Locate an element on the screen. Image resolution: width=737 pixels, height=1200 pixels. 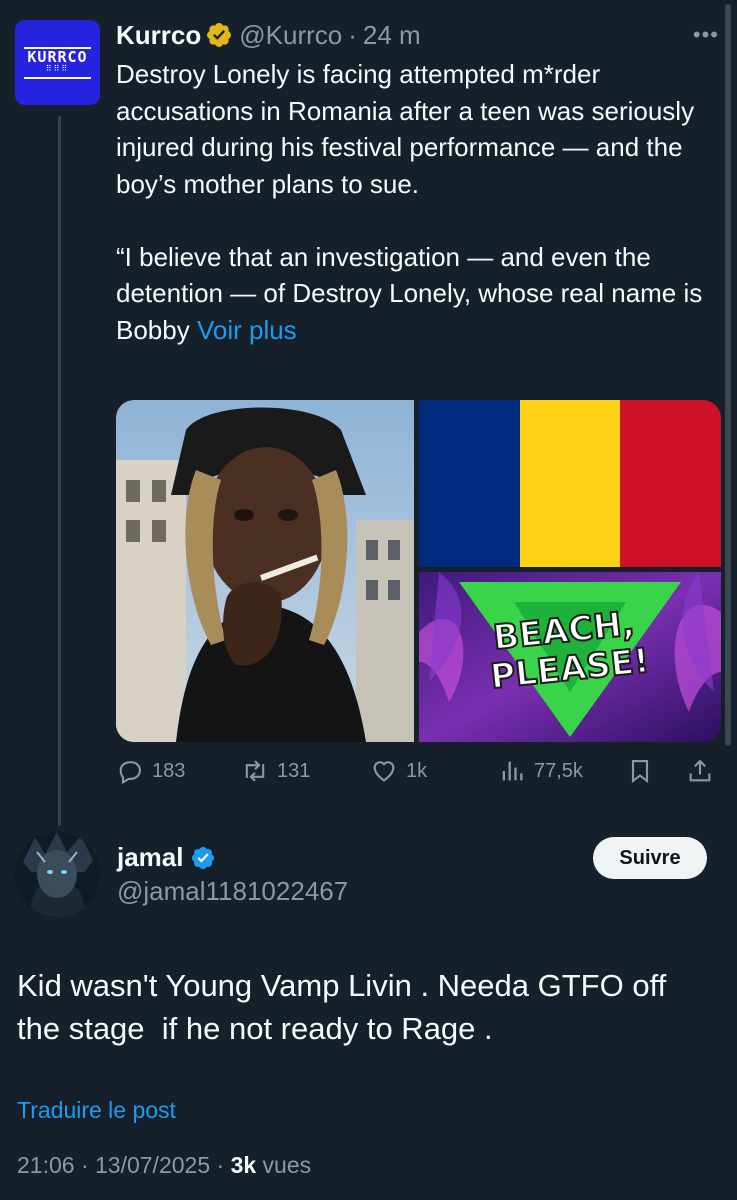
media-right-column: BEACH, PLEASE! is located at coordinates (570, 571).